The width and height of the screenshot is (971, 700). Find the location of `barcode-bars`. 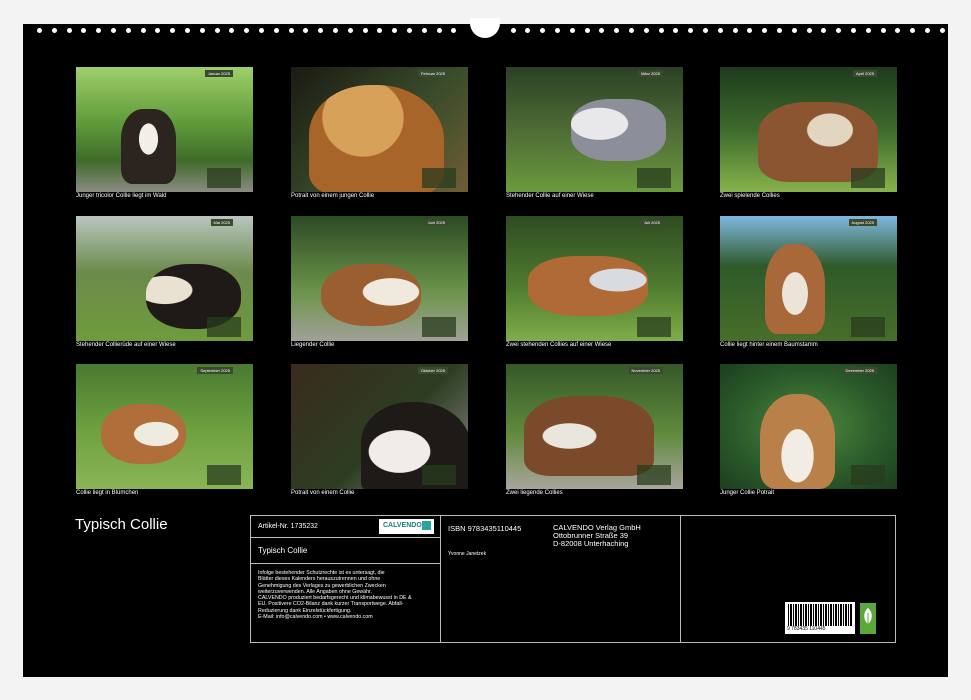

barcode-bars is located at coordinates (820, 615).